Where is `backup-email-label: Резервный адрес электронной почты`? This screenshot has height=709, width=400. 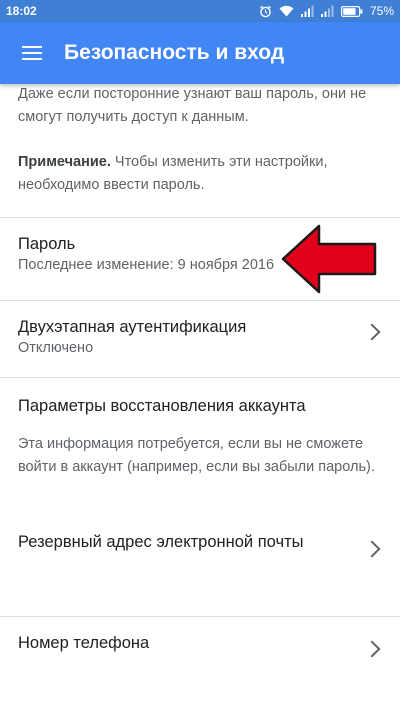
backup-email-label: Резервный адрес электронной почты is located at coordinates (161, 542).